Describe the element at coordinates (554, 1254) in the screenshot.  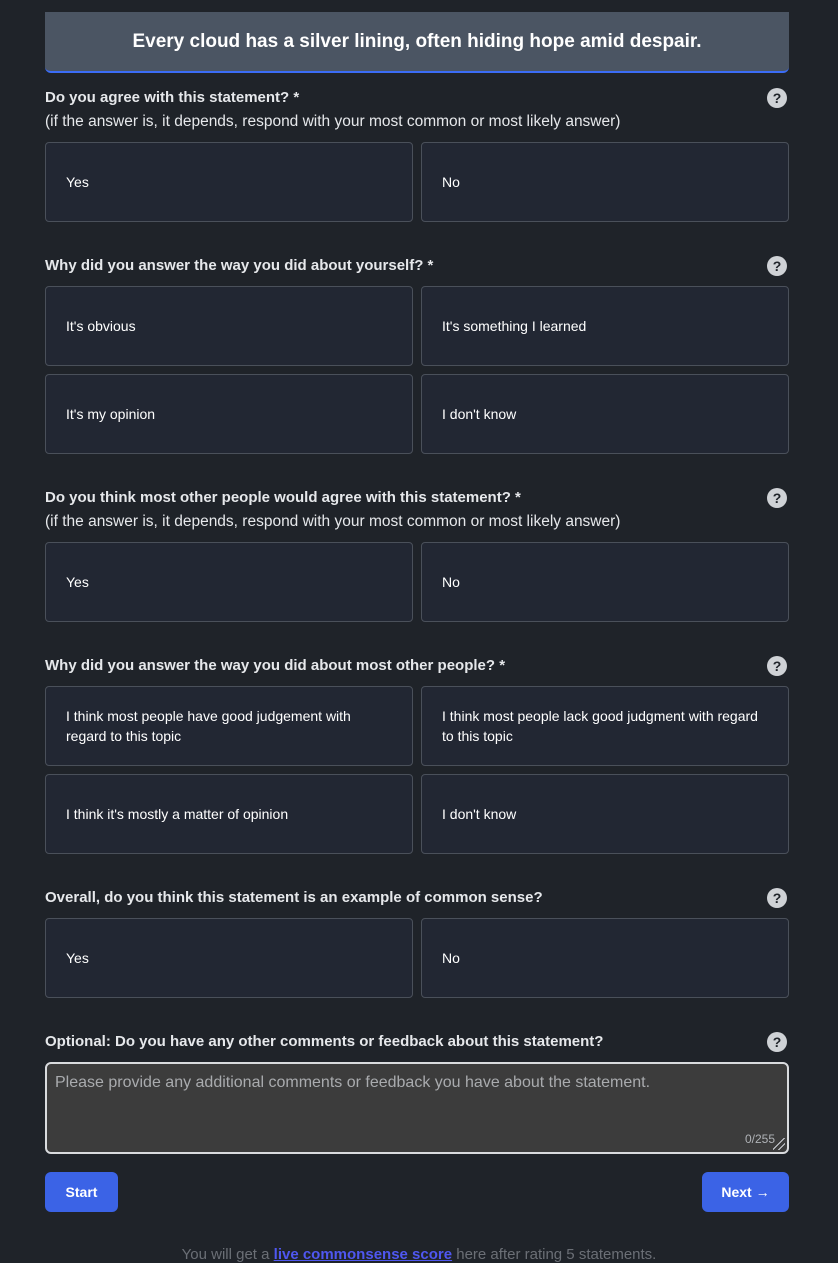
I see `footer-text-after: here after rating 5 statements.` at that location.